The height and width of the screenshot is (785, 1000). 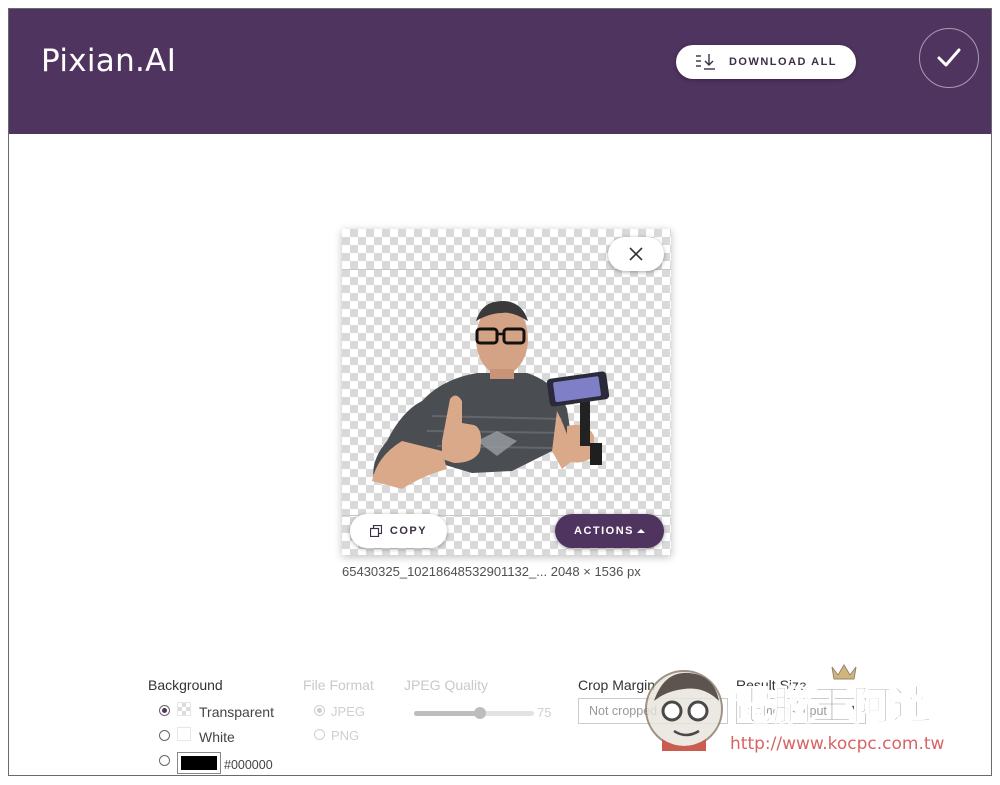 What do you see at coordinates (854, 708) in the screenshot?
I see `chevron-down-icon: ▼` at bounding box center [854, 708].